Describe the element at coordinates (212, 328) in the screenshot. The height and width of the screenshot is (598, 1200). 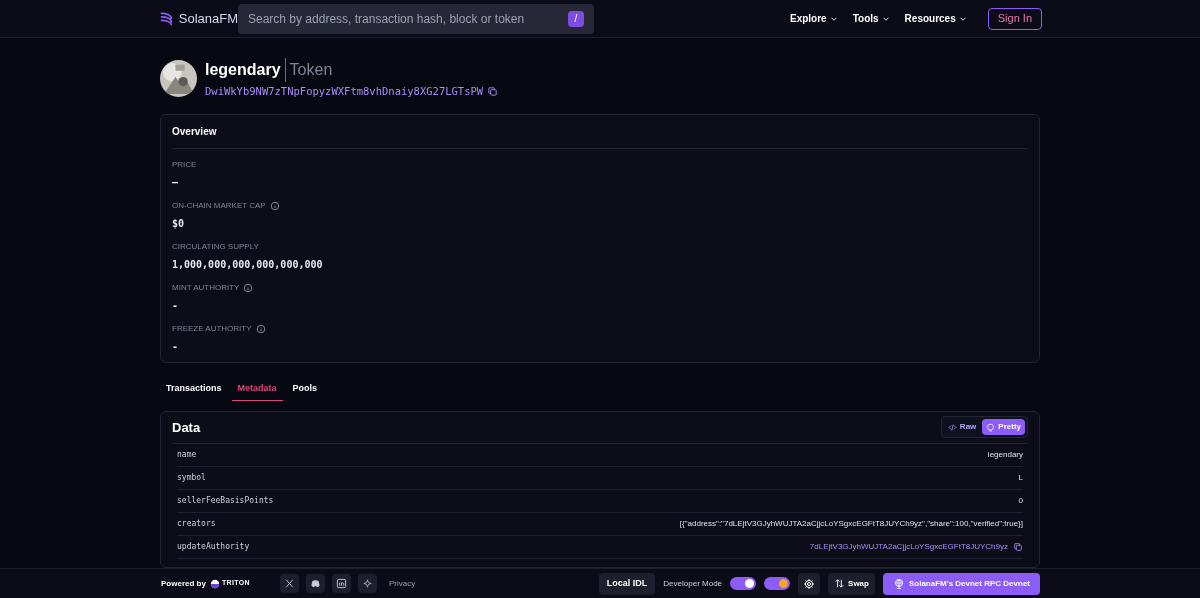
I see `field-label: FREEZE AUTHORITY` at that location.